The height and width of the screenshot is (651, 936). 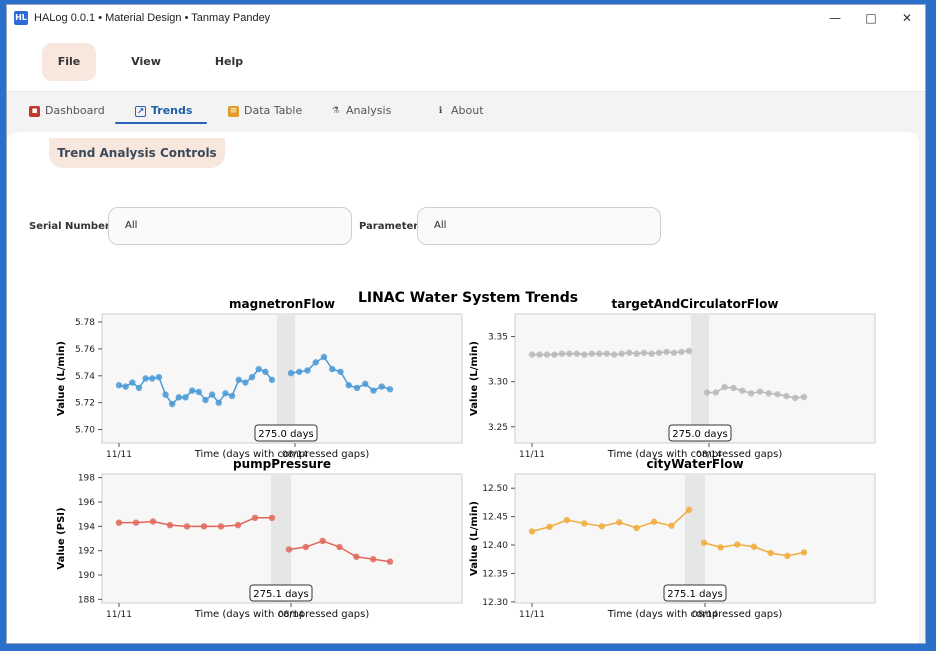 What do you see at coordinates (695, 304) in the screenshot?
I see `chart-title: targetAndCirculatorFlow` at bounding box center [695, 304].